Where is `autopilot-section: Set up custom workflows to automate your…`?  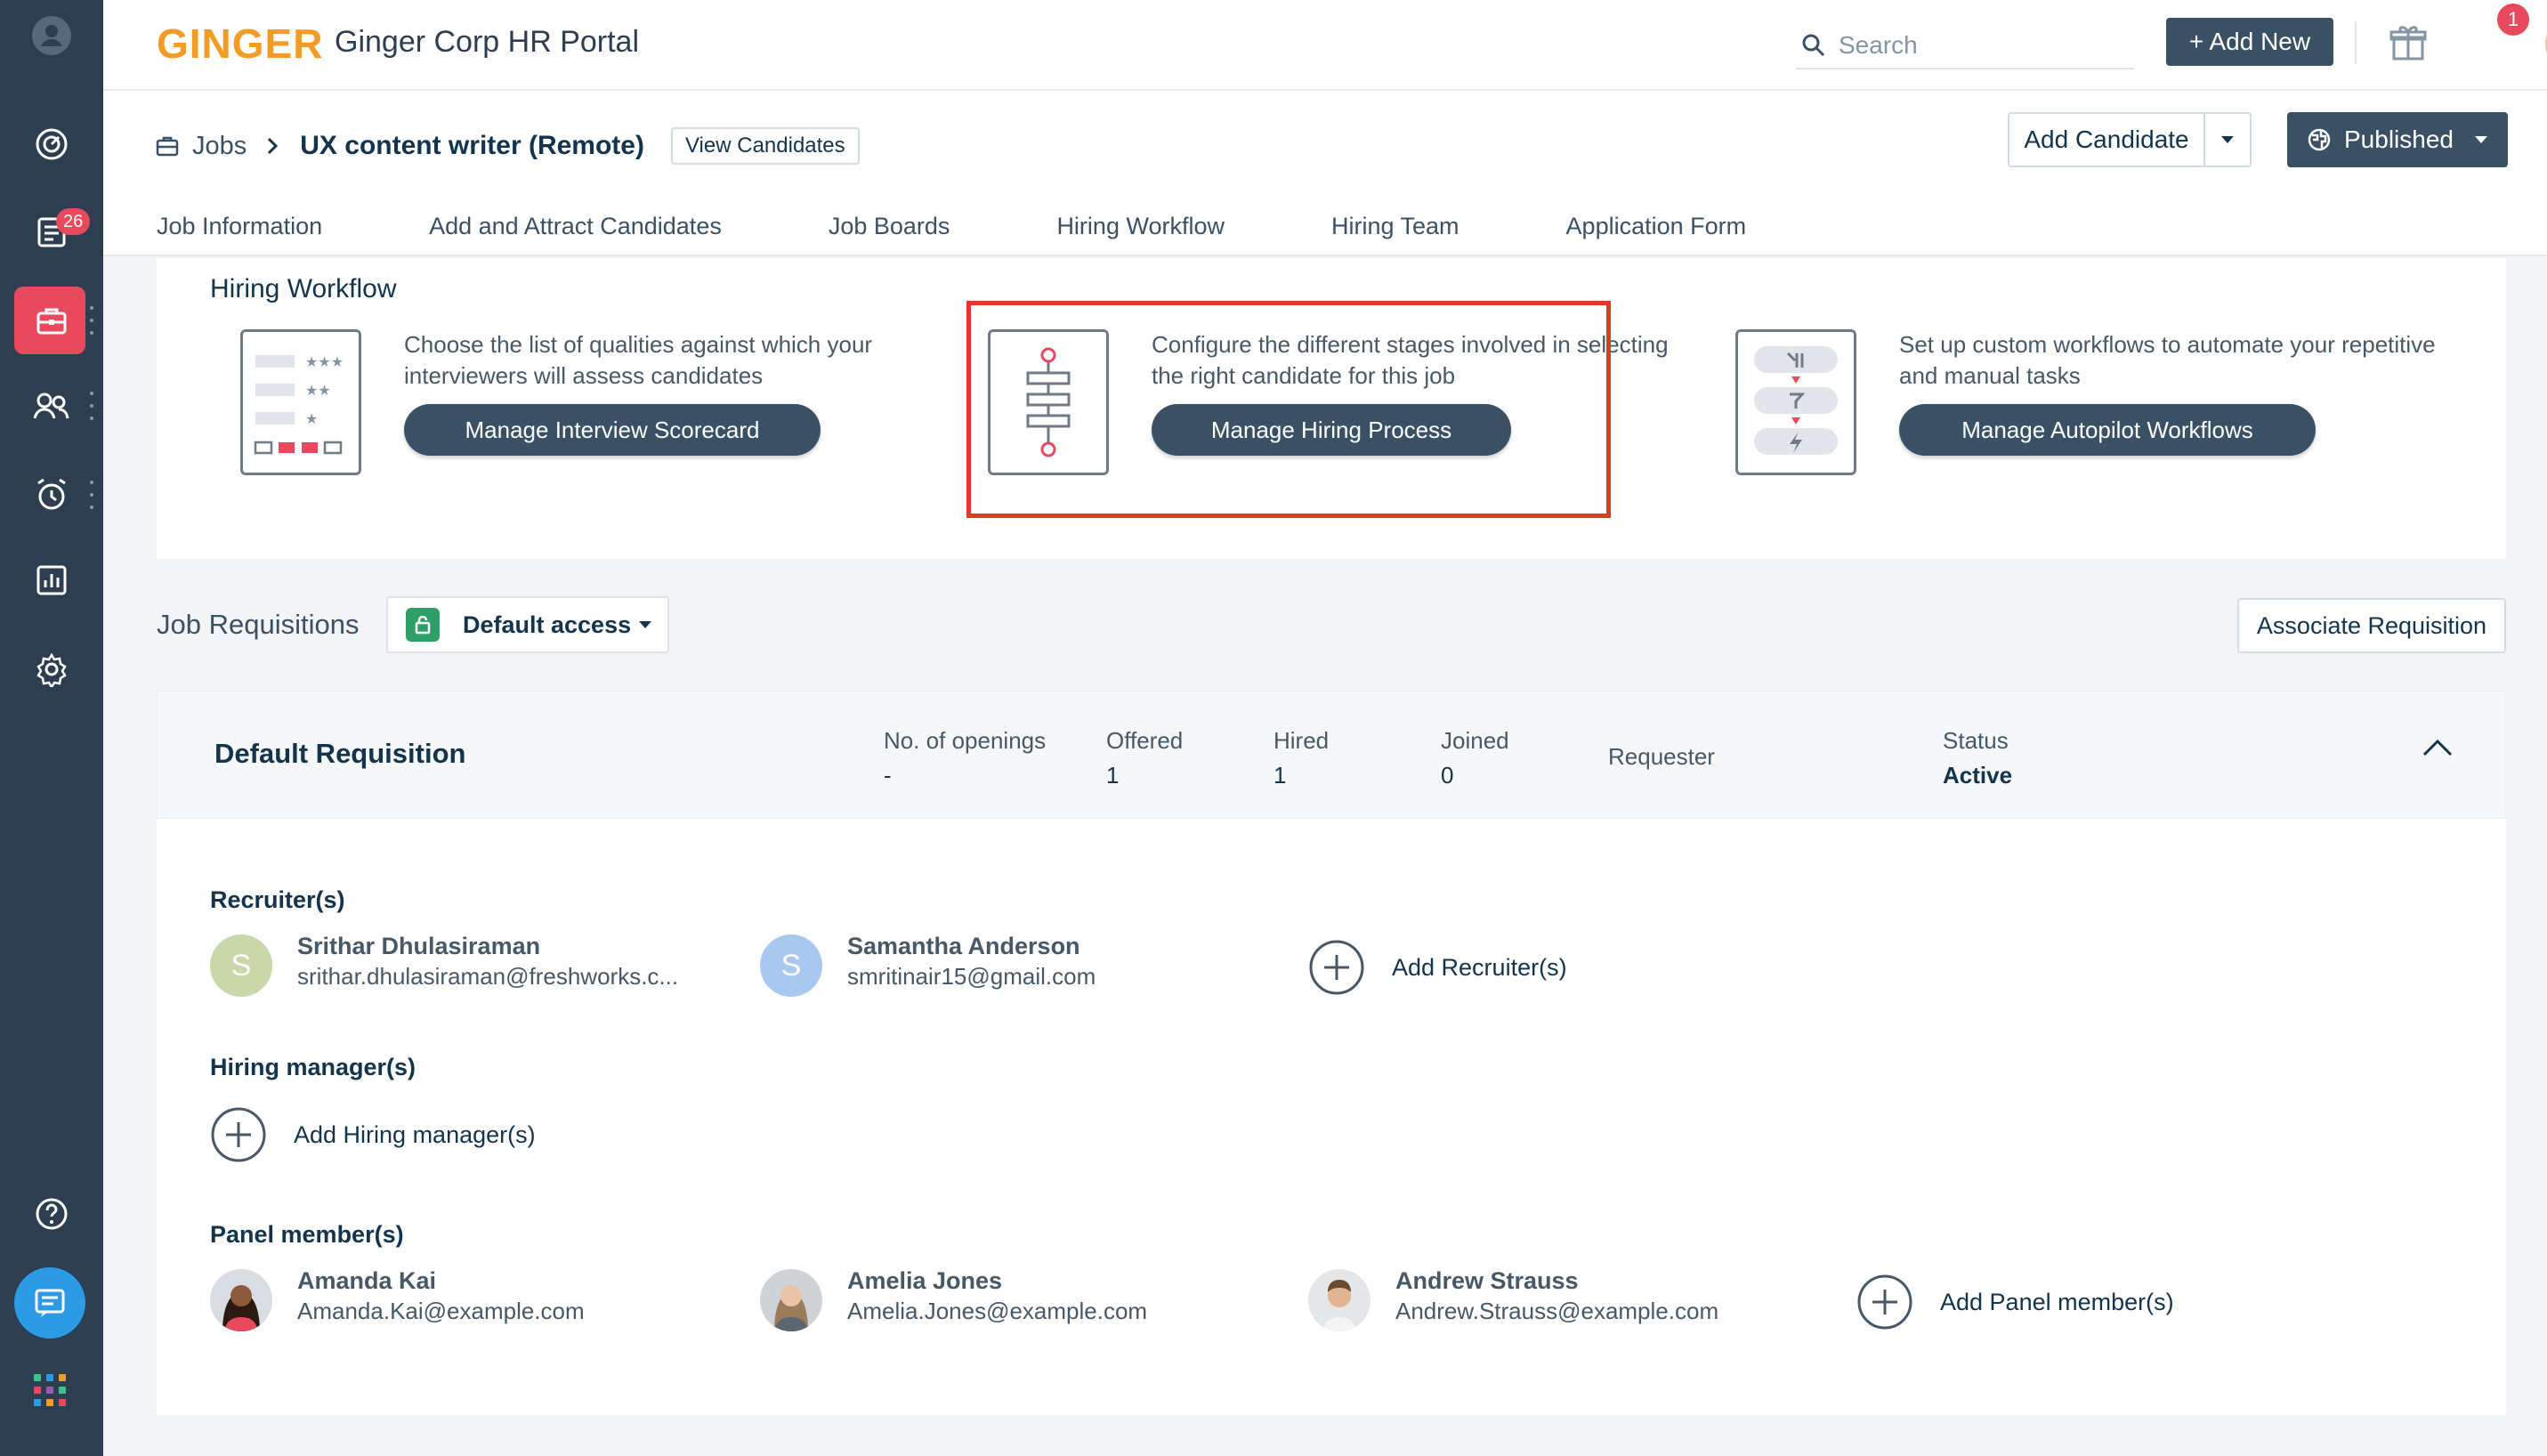 autopilot-section: Set up custom workflows to automate your… is located at coordinates (2104, 405).